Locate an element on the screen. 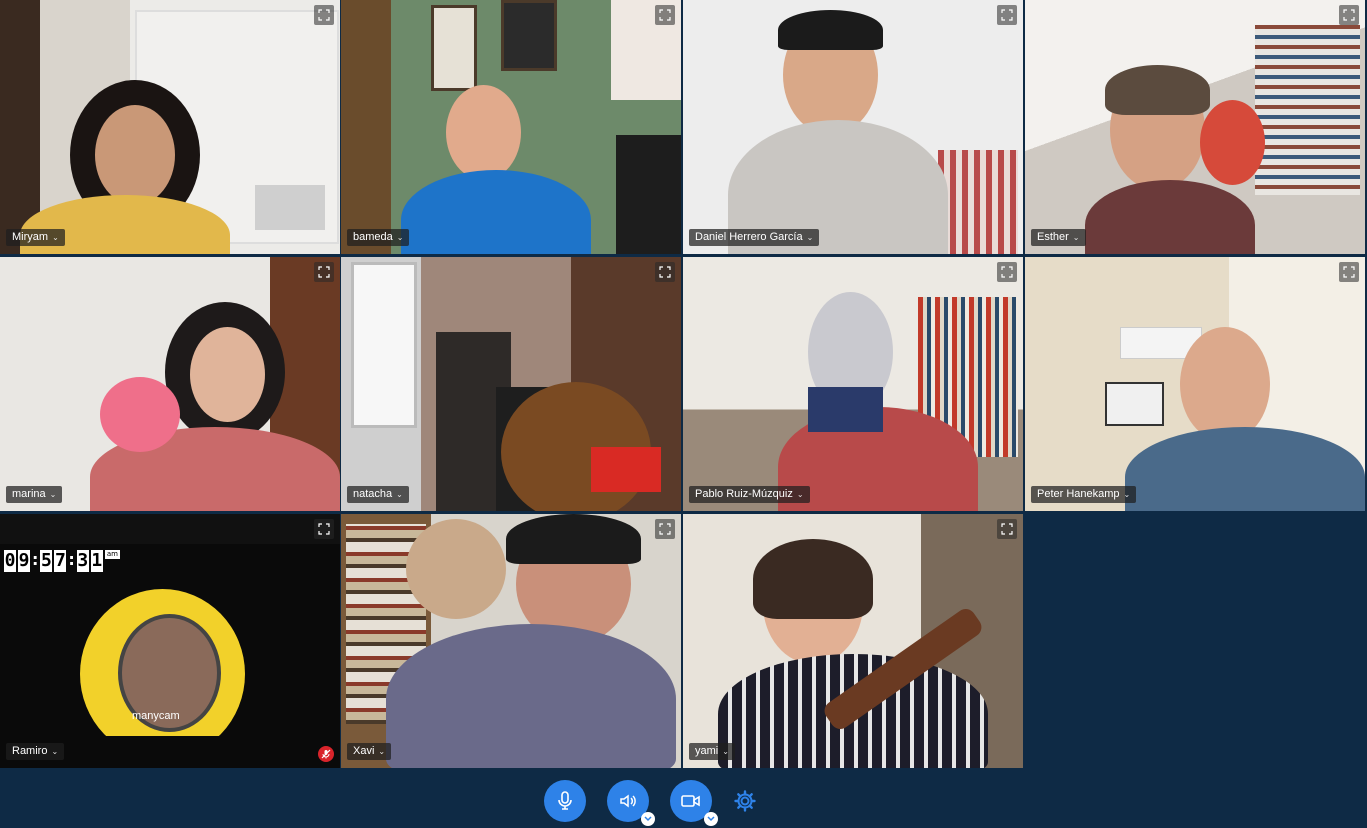 The image size is (1367, 828). participant-name-tag: bameda ⌄ is located at coordinates (378, 237).